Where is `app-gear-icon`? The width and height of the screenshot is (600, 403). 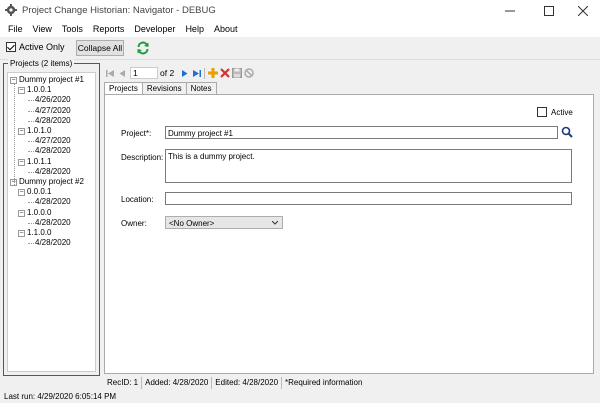
app-gear-icon is located at coordinates (11, 10).